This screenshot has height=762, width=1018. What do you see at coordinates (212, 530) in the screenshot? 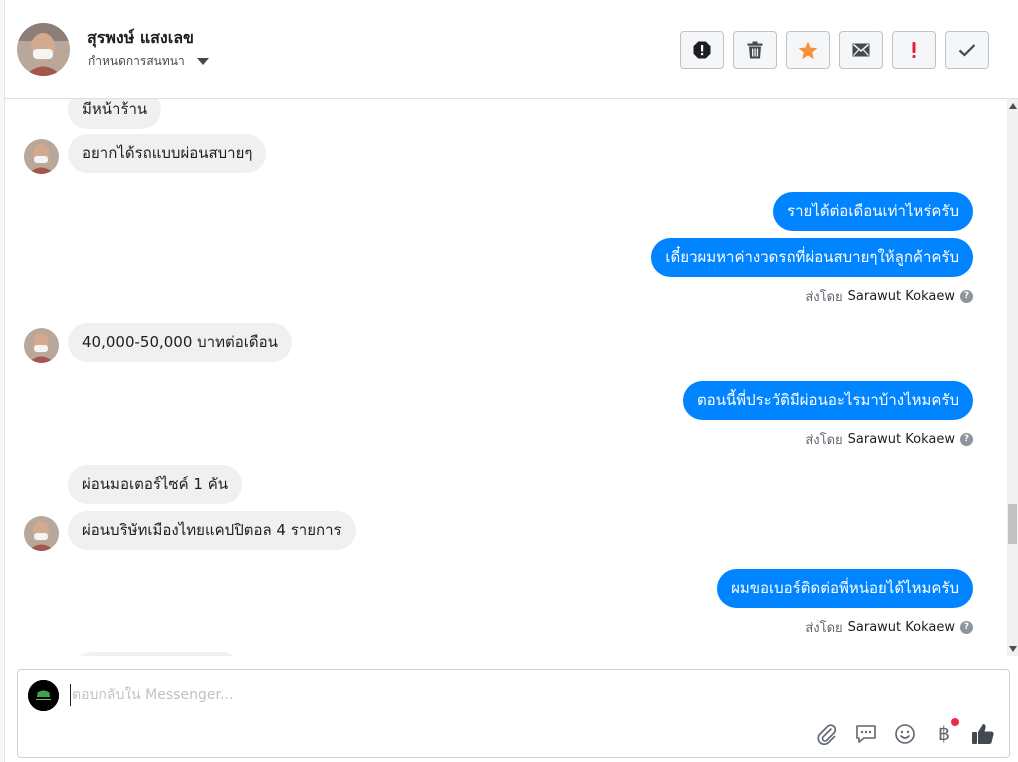
I see `incoming-message: ผ่อนบริษัทเมืองไทยแคปปิตอล 4 รายการ` at bounding box center [212, 530].